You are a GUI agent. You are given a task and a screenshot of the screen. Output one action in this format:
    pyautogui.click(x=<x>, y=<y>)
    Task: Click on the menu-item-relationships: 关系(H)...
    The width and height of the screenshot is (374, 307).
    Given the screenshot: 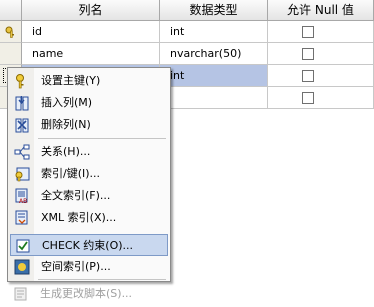 What is the action you would take?
    pyautogui.click(x=89, y=152)
    